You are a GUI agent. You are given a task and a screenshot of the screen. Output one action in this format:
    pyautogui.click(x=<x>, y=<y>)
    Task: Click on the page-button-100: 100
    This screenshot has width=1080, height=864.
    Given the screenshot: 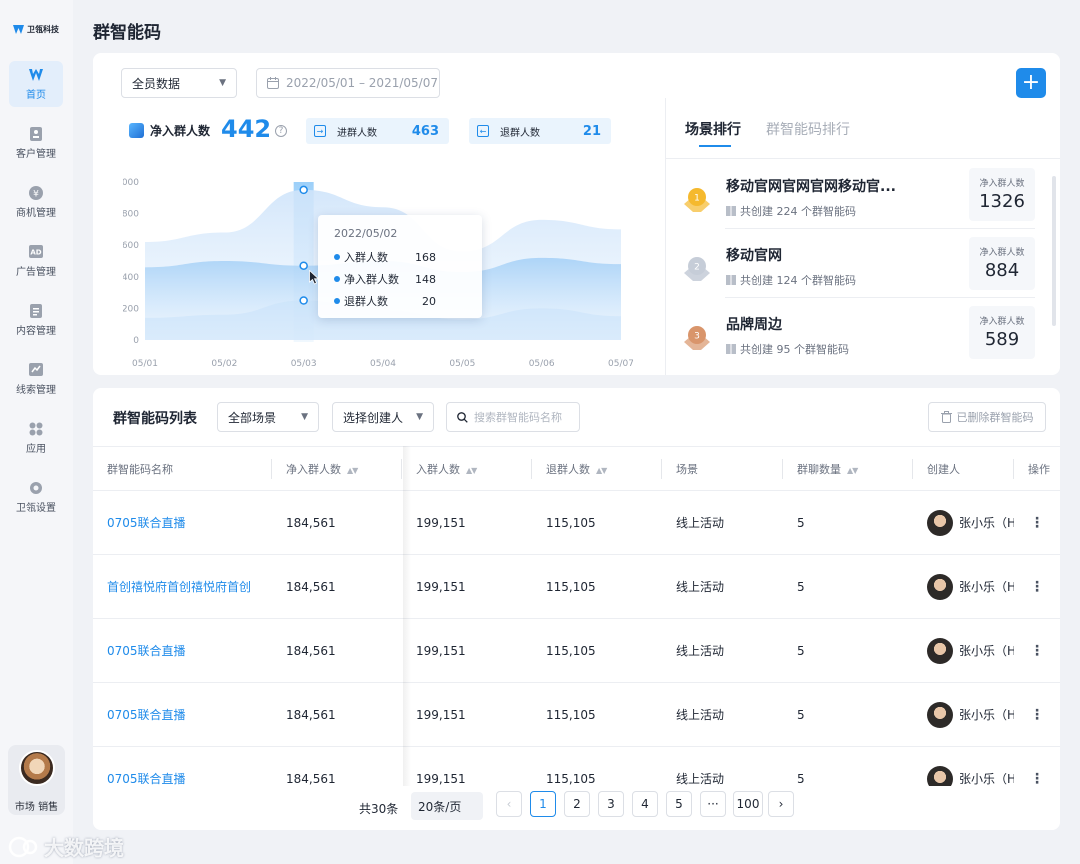 What is the action you would take?
    pyautogui.click(x=748, y=804)
    